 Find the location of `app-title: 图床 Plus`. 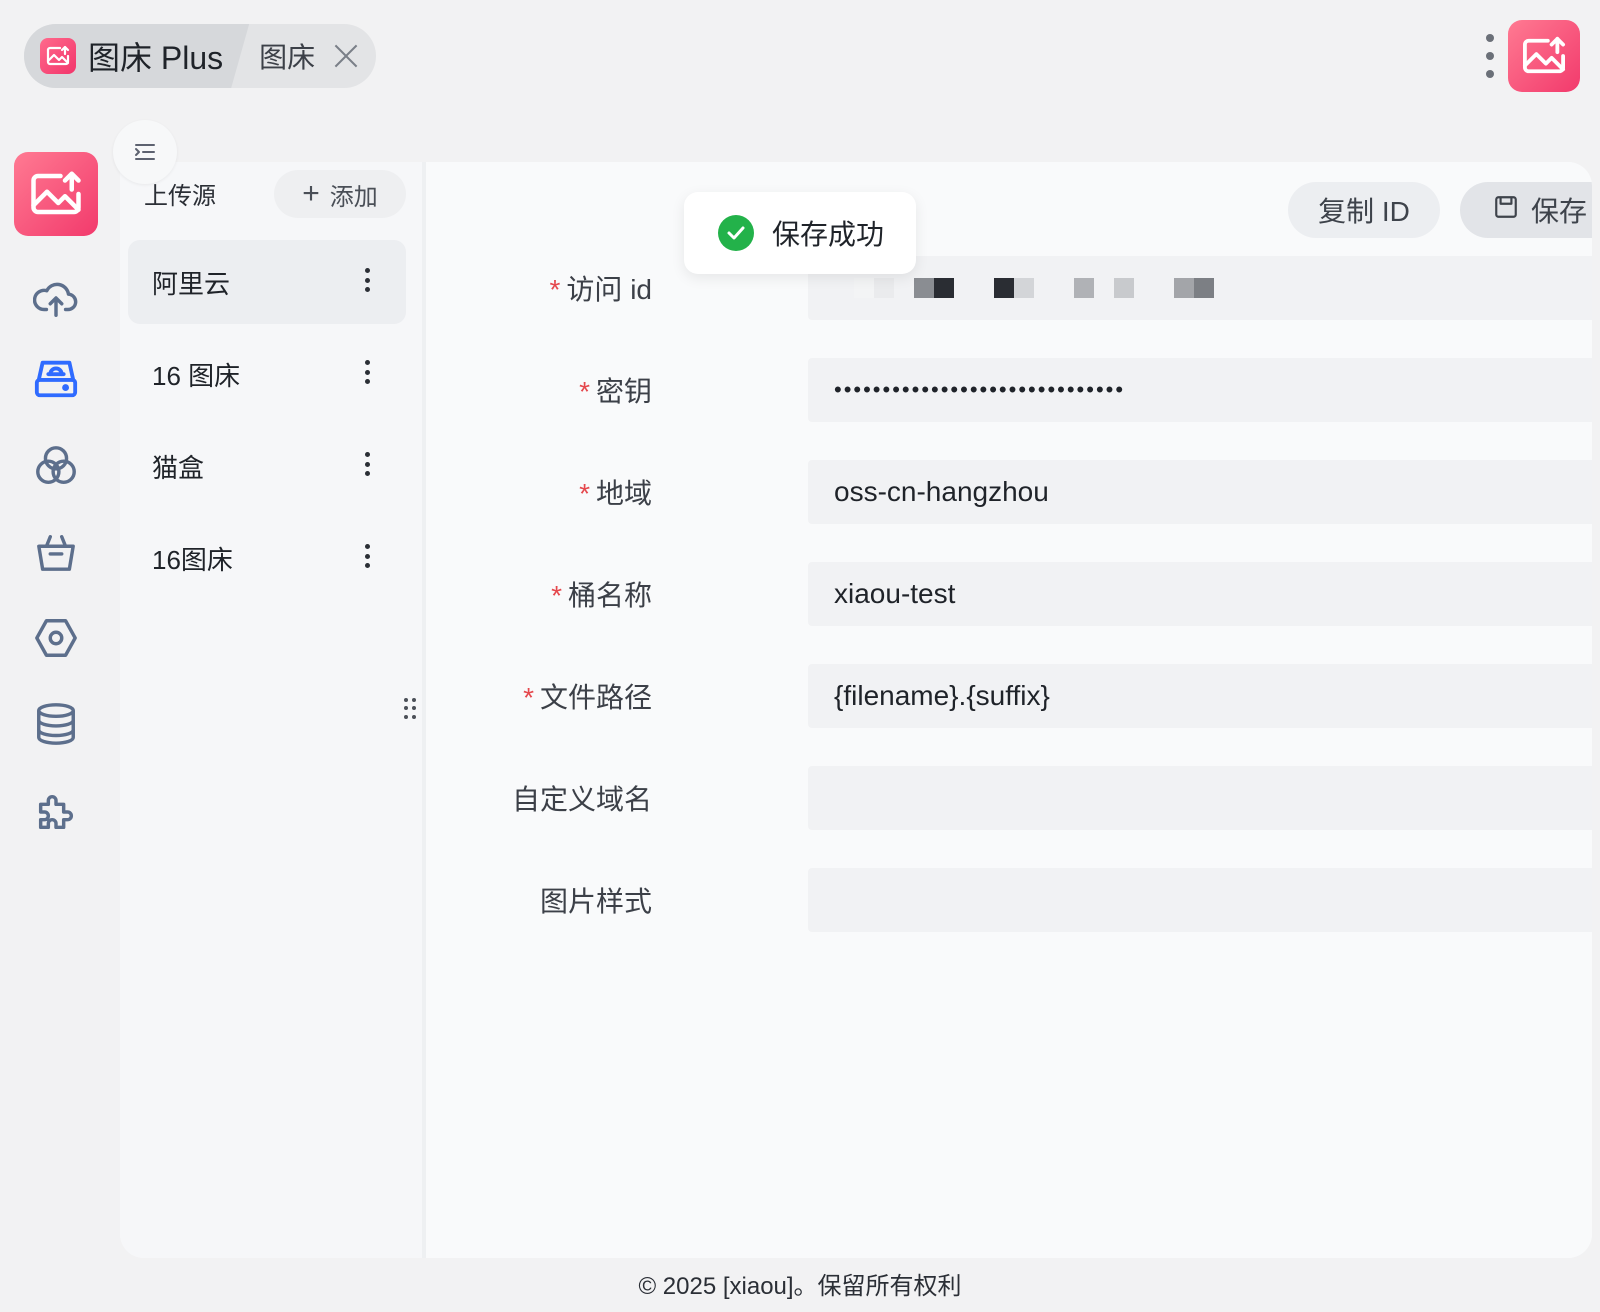

app-title: 图床 Plus is located at coordinates (156, 58).